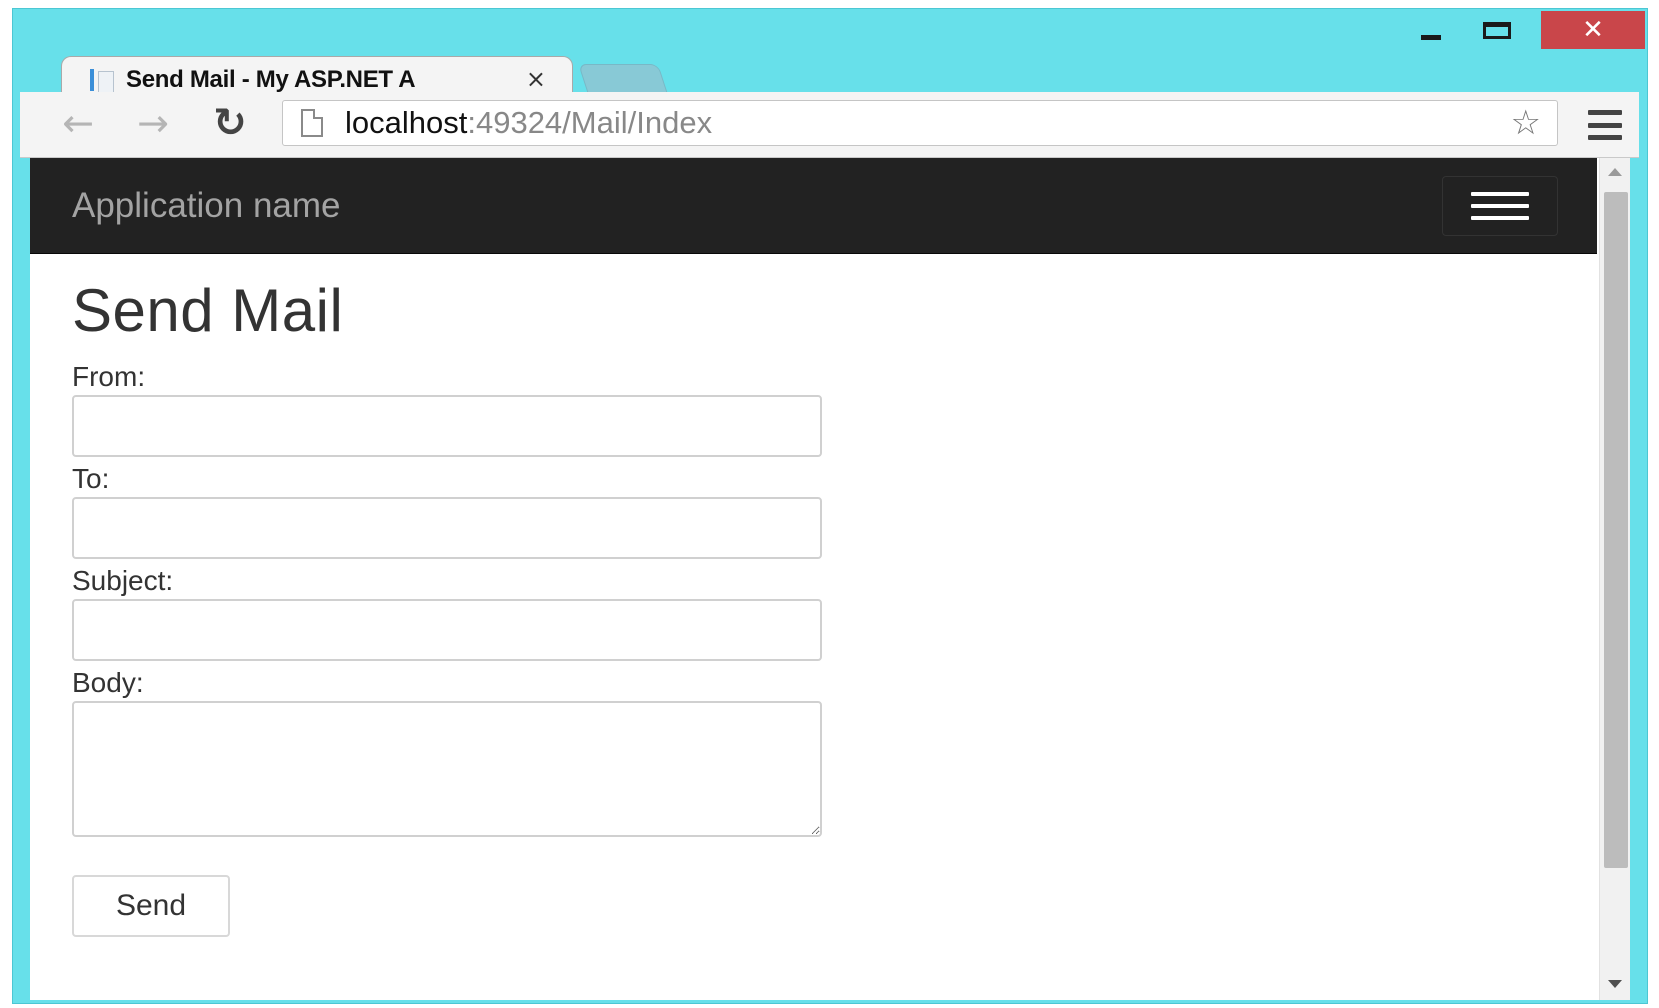  I want to click on bookmark-star-button: ☆, so click(1526, 123).